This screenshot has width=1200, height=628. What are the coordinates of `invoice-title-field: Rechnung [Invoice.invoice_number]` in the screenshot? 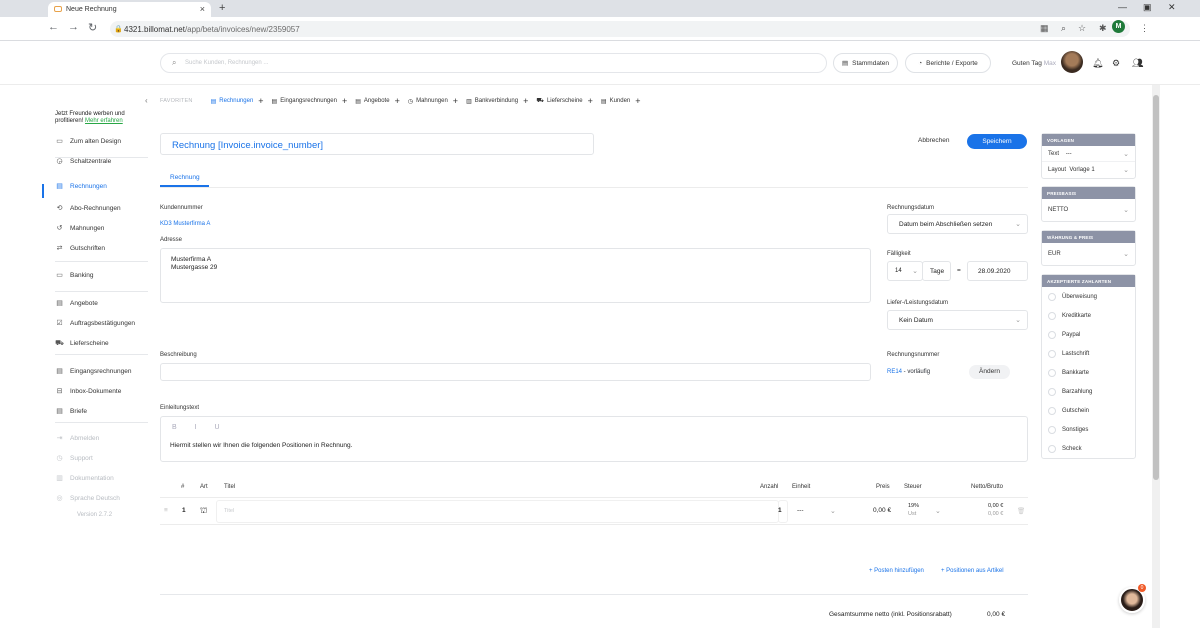 It's located at (377, 144).